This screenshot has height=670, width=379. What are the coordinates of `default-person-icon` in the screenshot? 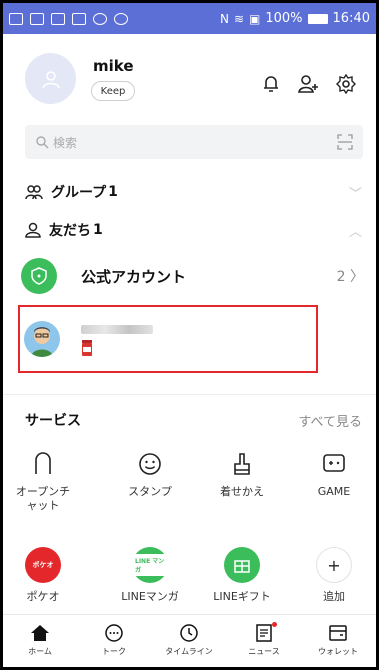 It's located at (50, 79).